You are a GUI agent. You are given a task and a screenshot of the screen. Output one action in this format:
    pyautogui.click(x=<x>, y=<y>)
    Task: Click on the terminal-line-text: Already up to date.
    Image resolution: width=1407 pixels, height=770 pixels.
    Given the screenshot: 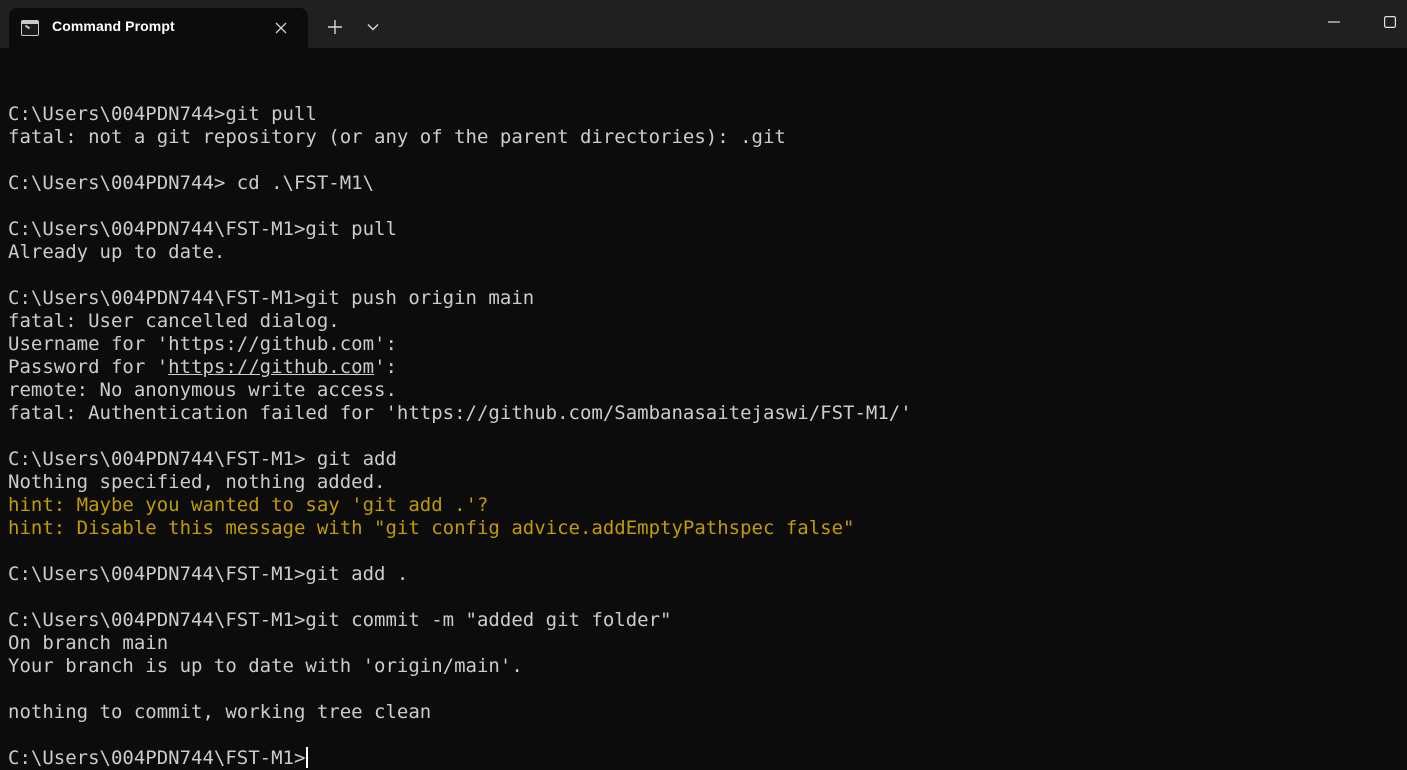 What is the action you would take?
    pyautogui.click(x=117, y=252)
    